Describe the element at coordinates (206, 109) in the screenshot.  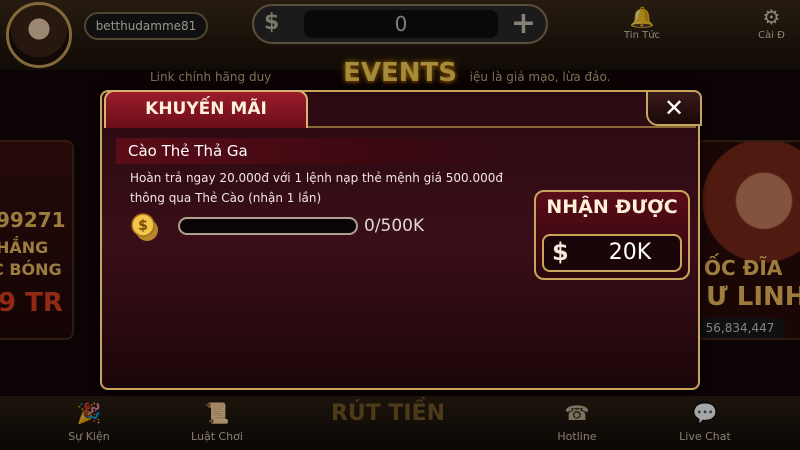
I see `tab-khuyen-mai: KHUYẾN MÃI` at that location.